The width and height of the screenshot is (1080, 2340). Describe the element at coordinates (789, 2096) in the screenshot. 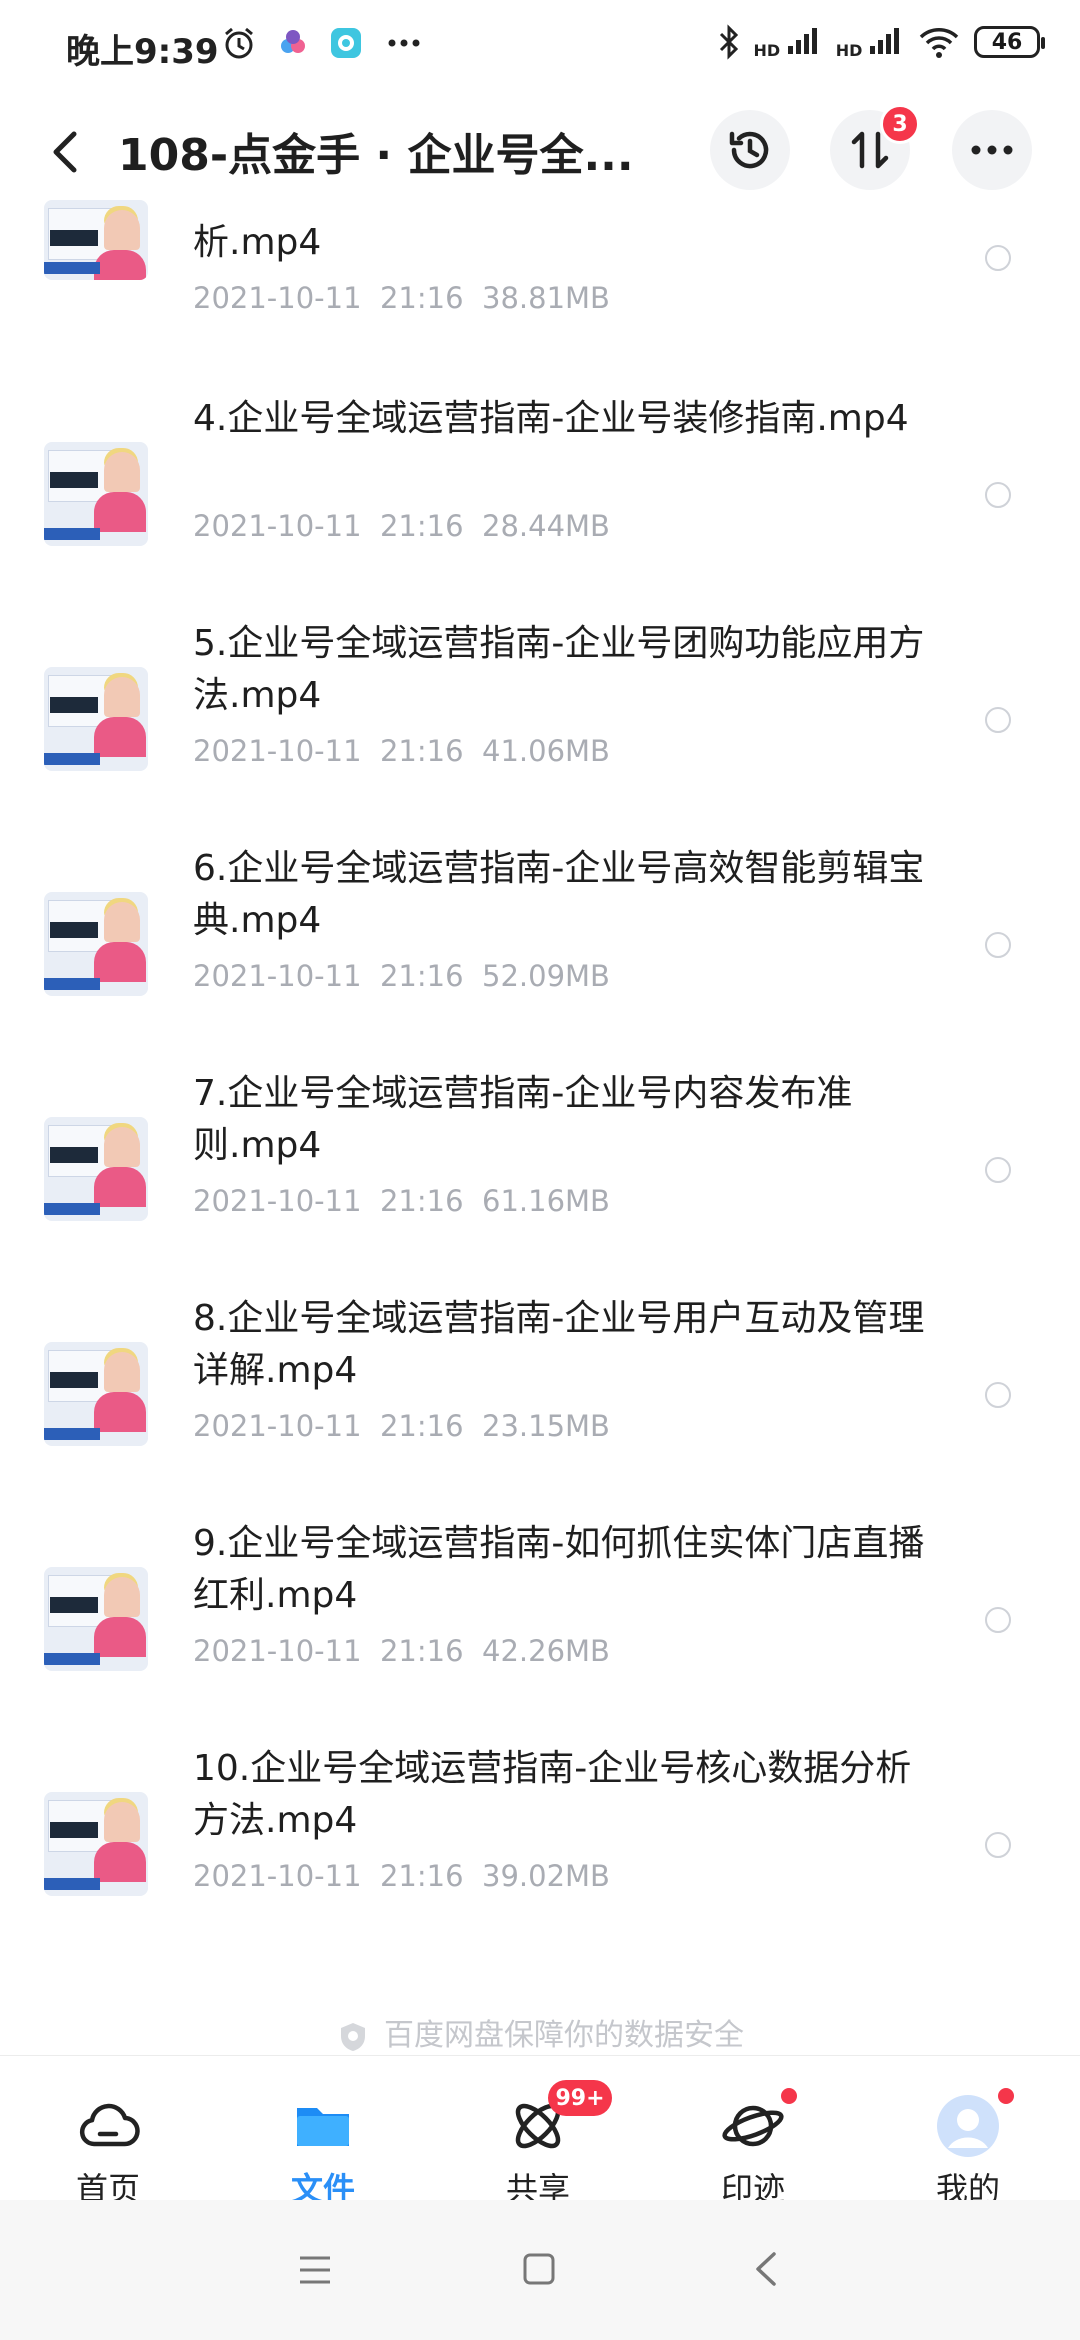

I see `footprint-dot` at that location.